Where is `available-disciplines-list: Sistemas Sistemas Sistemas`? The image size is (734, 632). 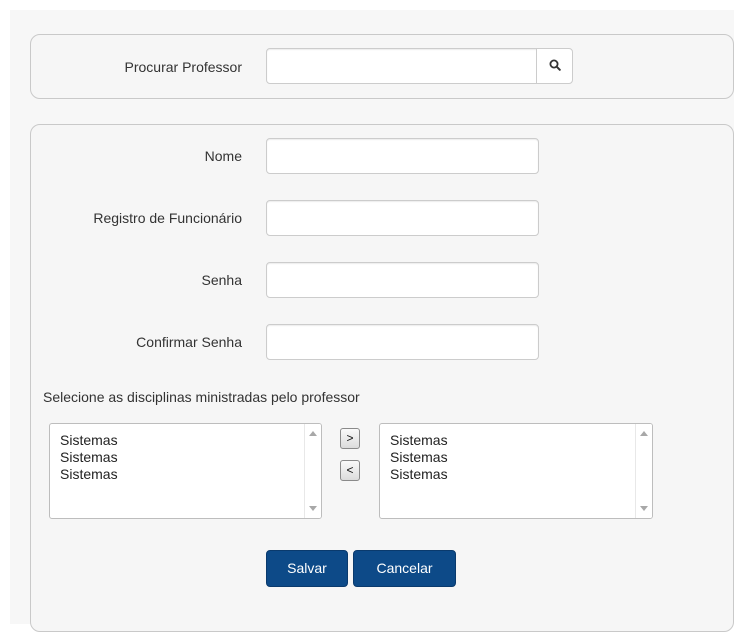
available-disciplines-list: Sistemas Sistemas Sistemas is located at coordinates (185, 471).